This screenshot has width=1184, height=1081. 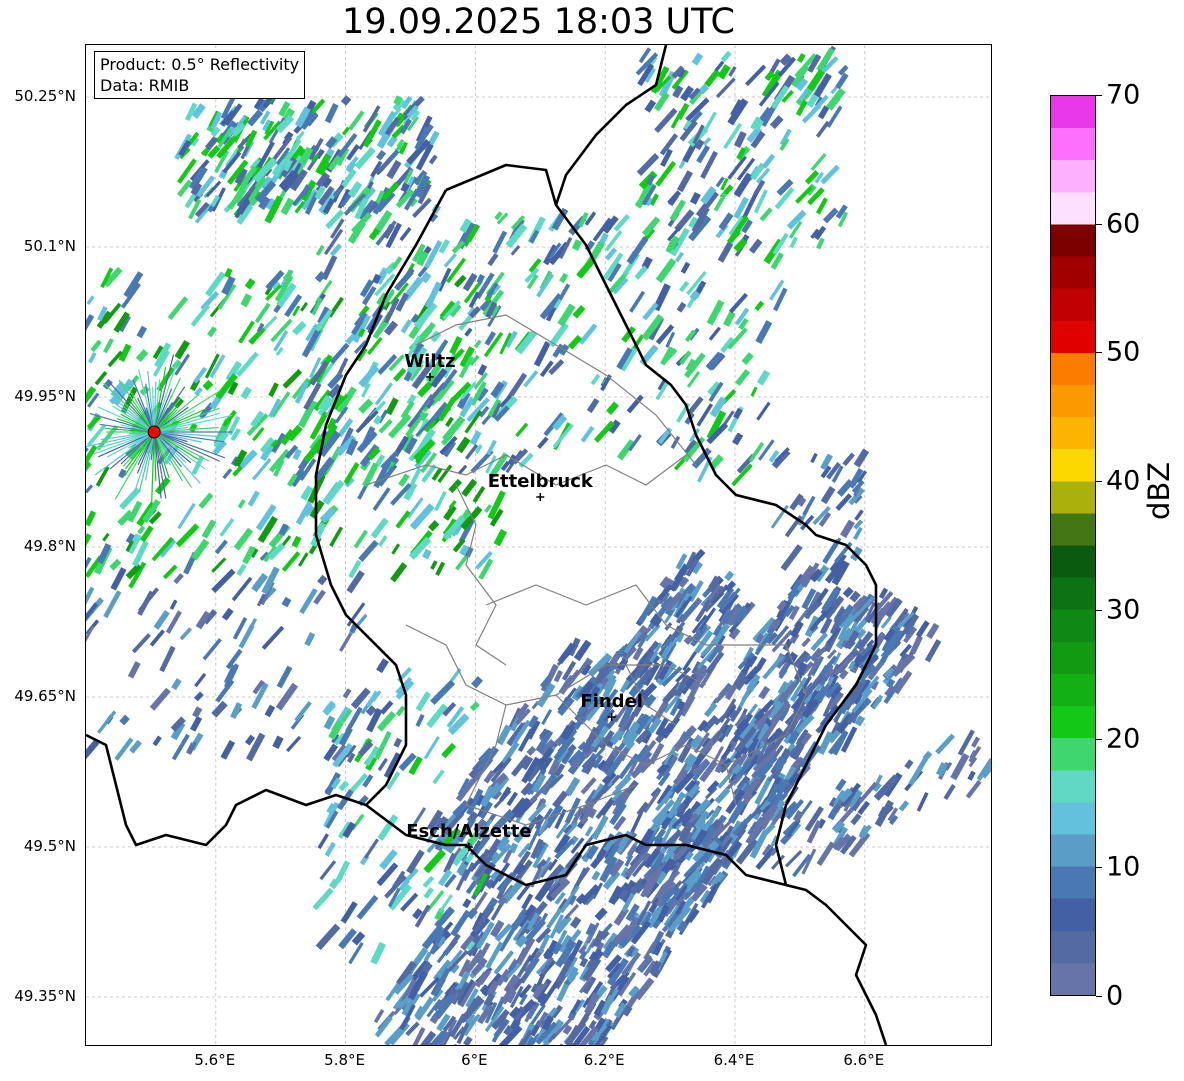 I want to click on colorbar-tick-label: 70, so click(x=1123, y=95).